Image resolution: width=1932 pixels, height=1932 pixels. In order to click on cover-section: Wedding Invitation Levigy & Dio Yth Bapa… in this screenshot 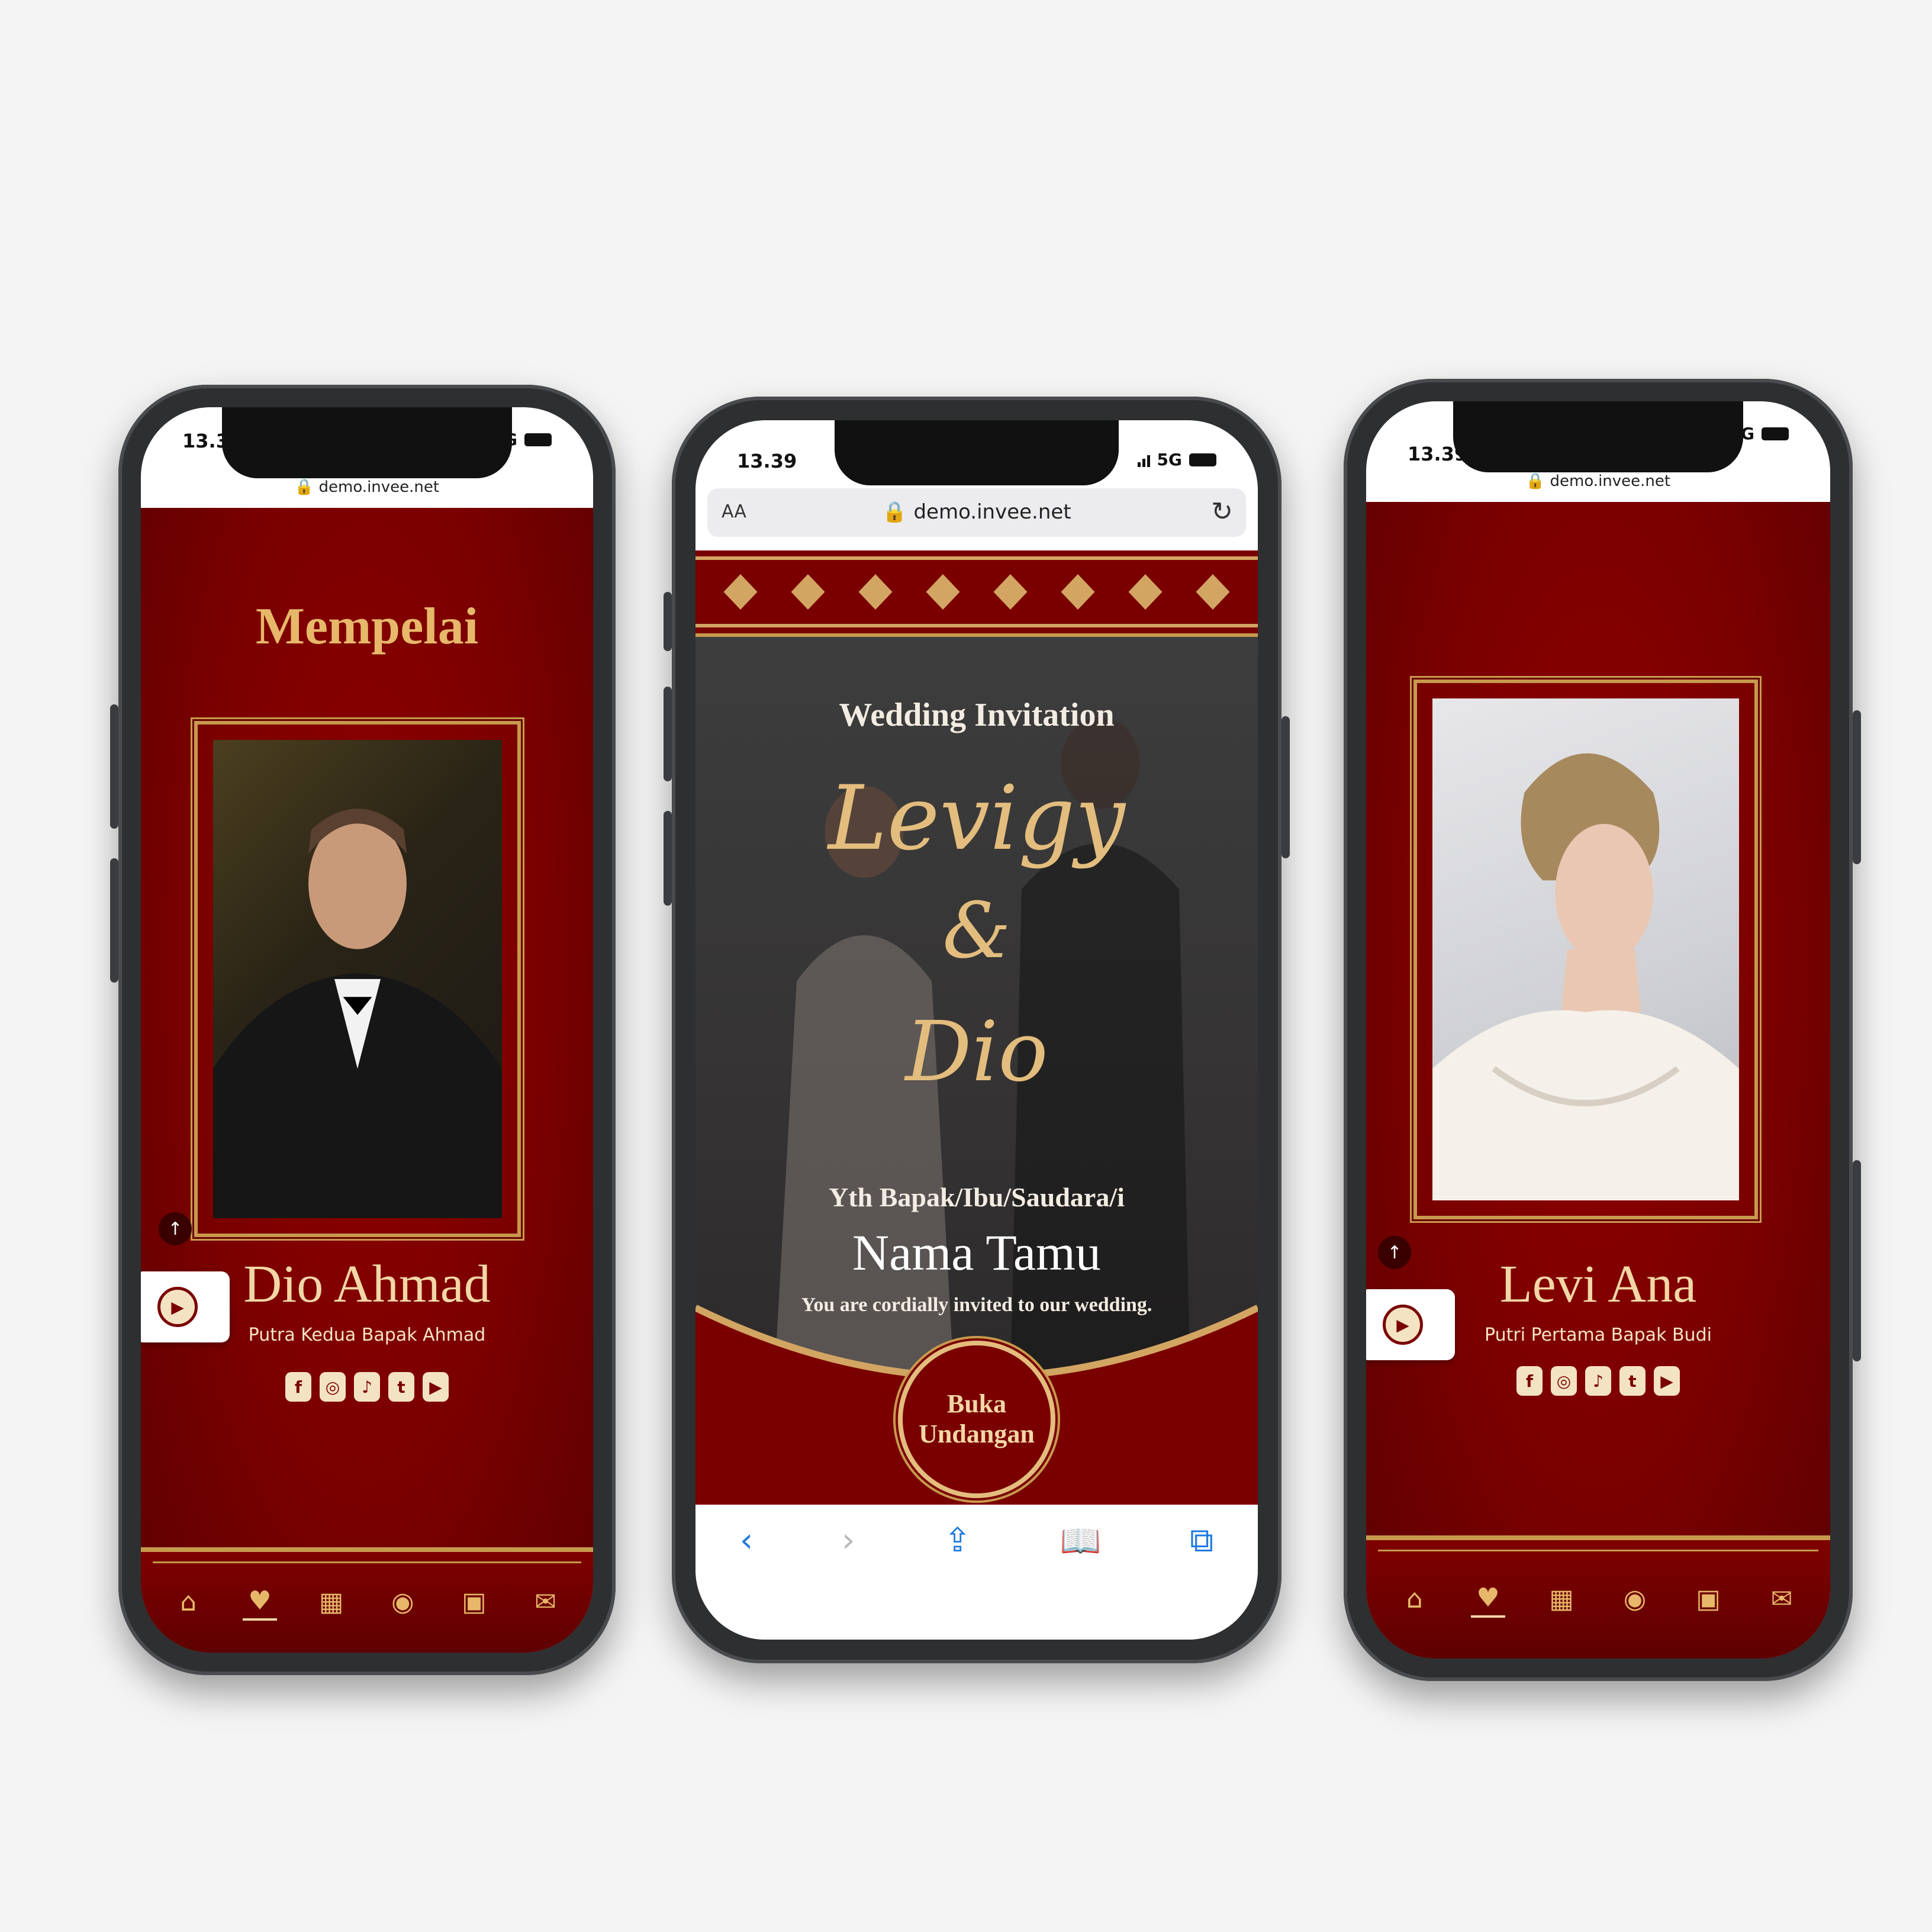, I will do `click(977, 1010)`.